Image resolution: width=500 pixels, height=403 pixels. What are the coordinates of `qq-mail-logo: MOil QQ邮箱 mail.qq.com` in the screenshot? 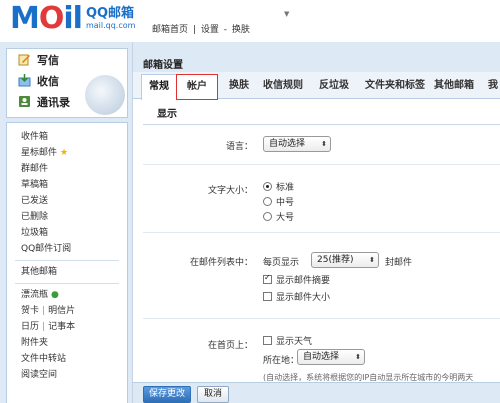 It's located at (72, 19).